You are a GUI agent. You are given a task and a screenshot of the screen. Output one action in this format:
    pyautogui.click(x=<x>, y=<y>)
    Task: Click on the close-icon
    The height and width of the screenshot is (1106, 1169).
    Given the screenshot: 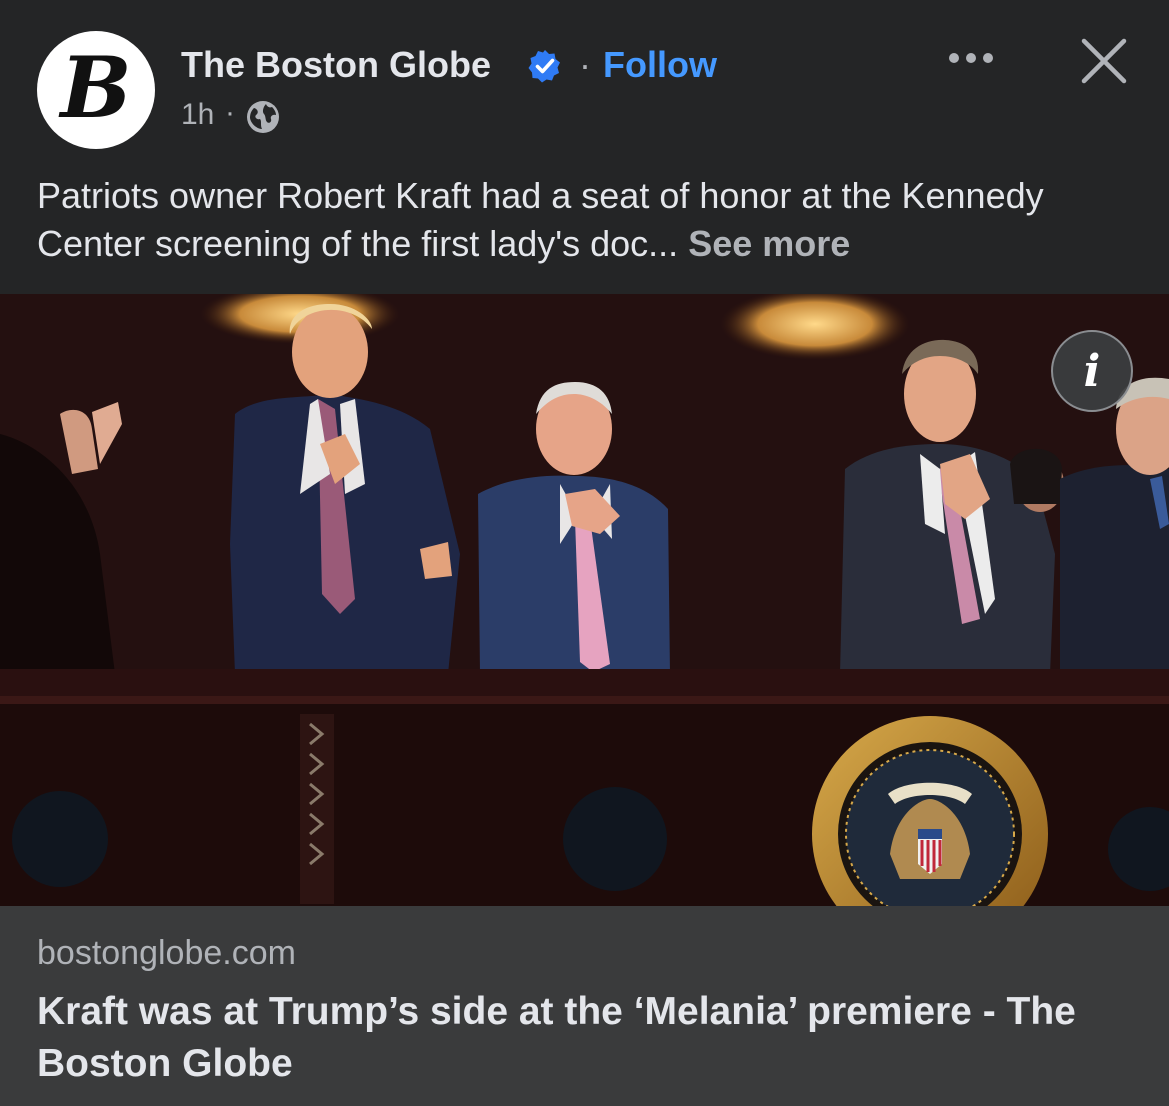 What is the action you would take?
    pyautogui.click(x=1104, y=61)
    